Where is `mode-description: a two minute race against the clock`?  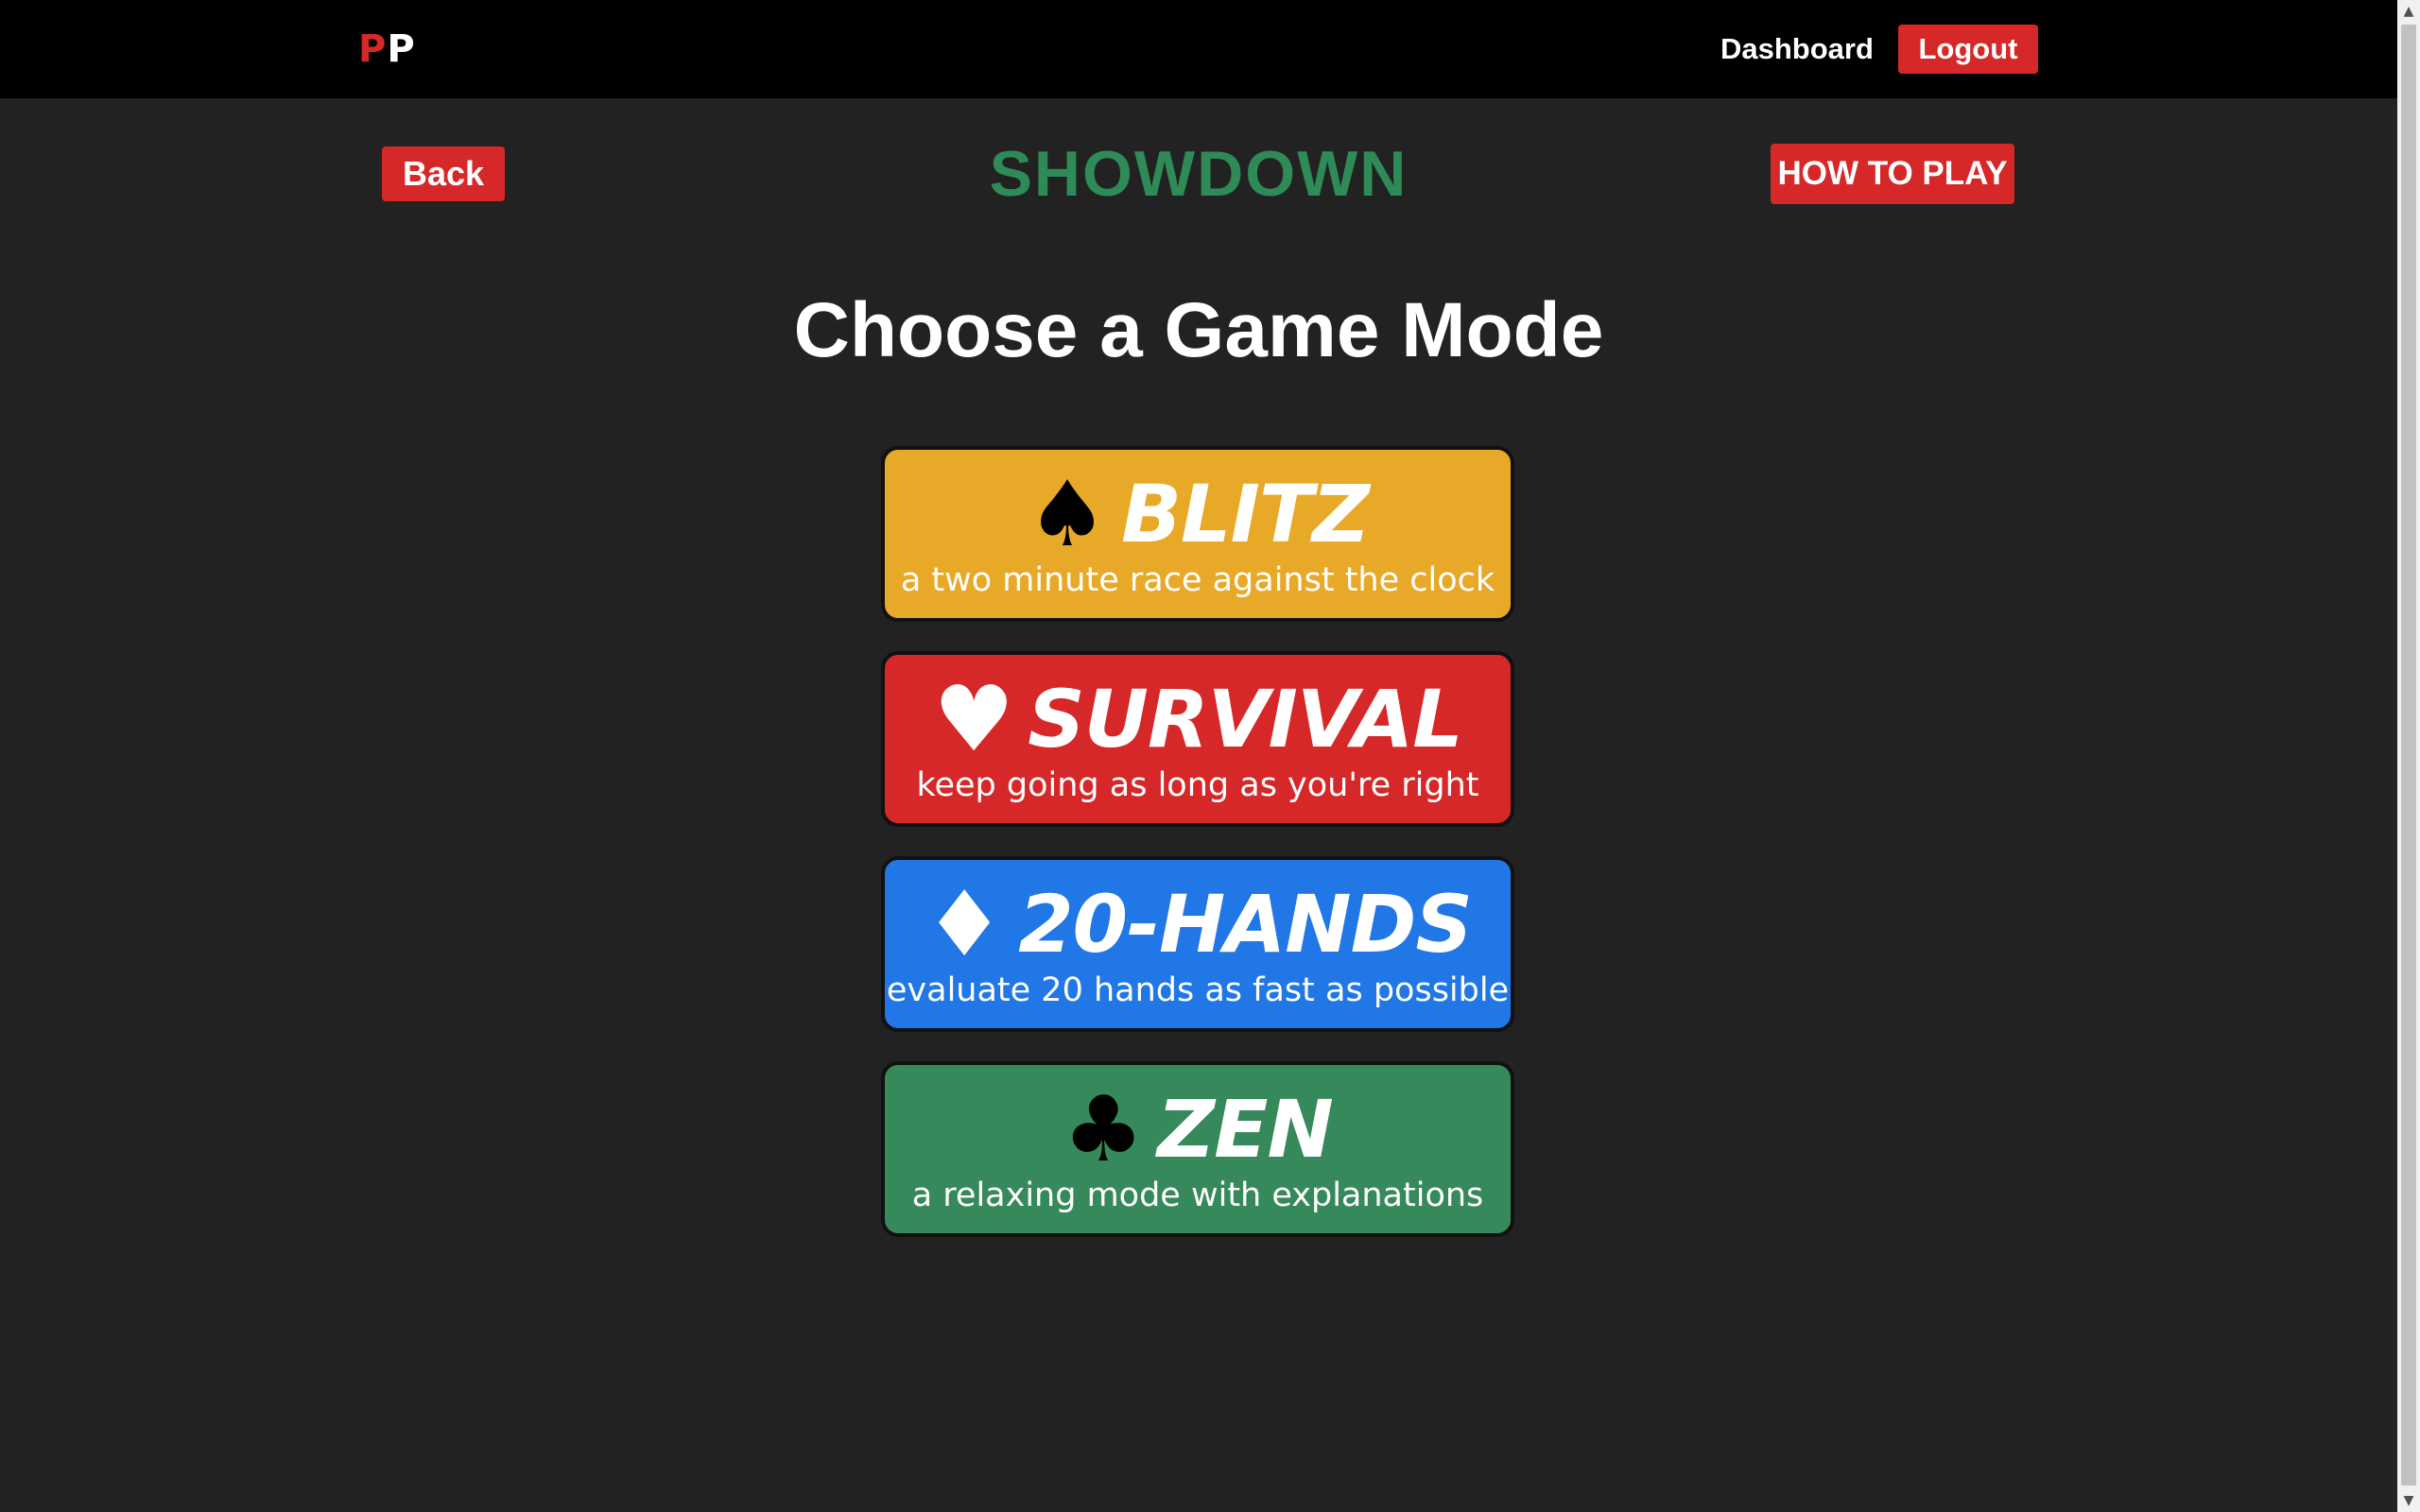
mode-description: a two minute race against the clock is located at coordinates (1197, 580).